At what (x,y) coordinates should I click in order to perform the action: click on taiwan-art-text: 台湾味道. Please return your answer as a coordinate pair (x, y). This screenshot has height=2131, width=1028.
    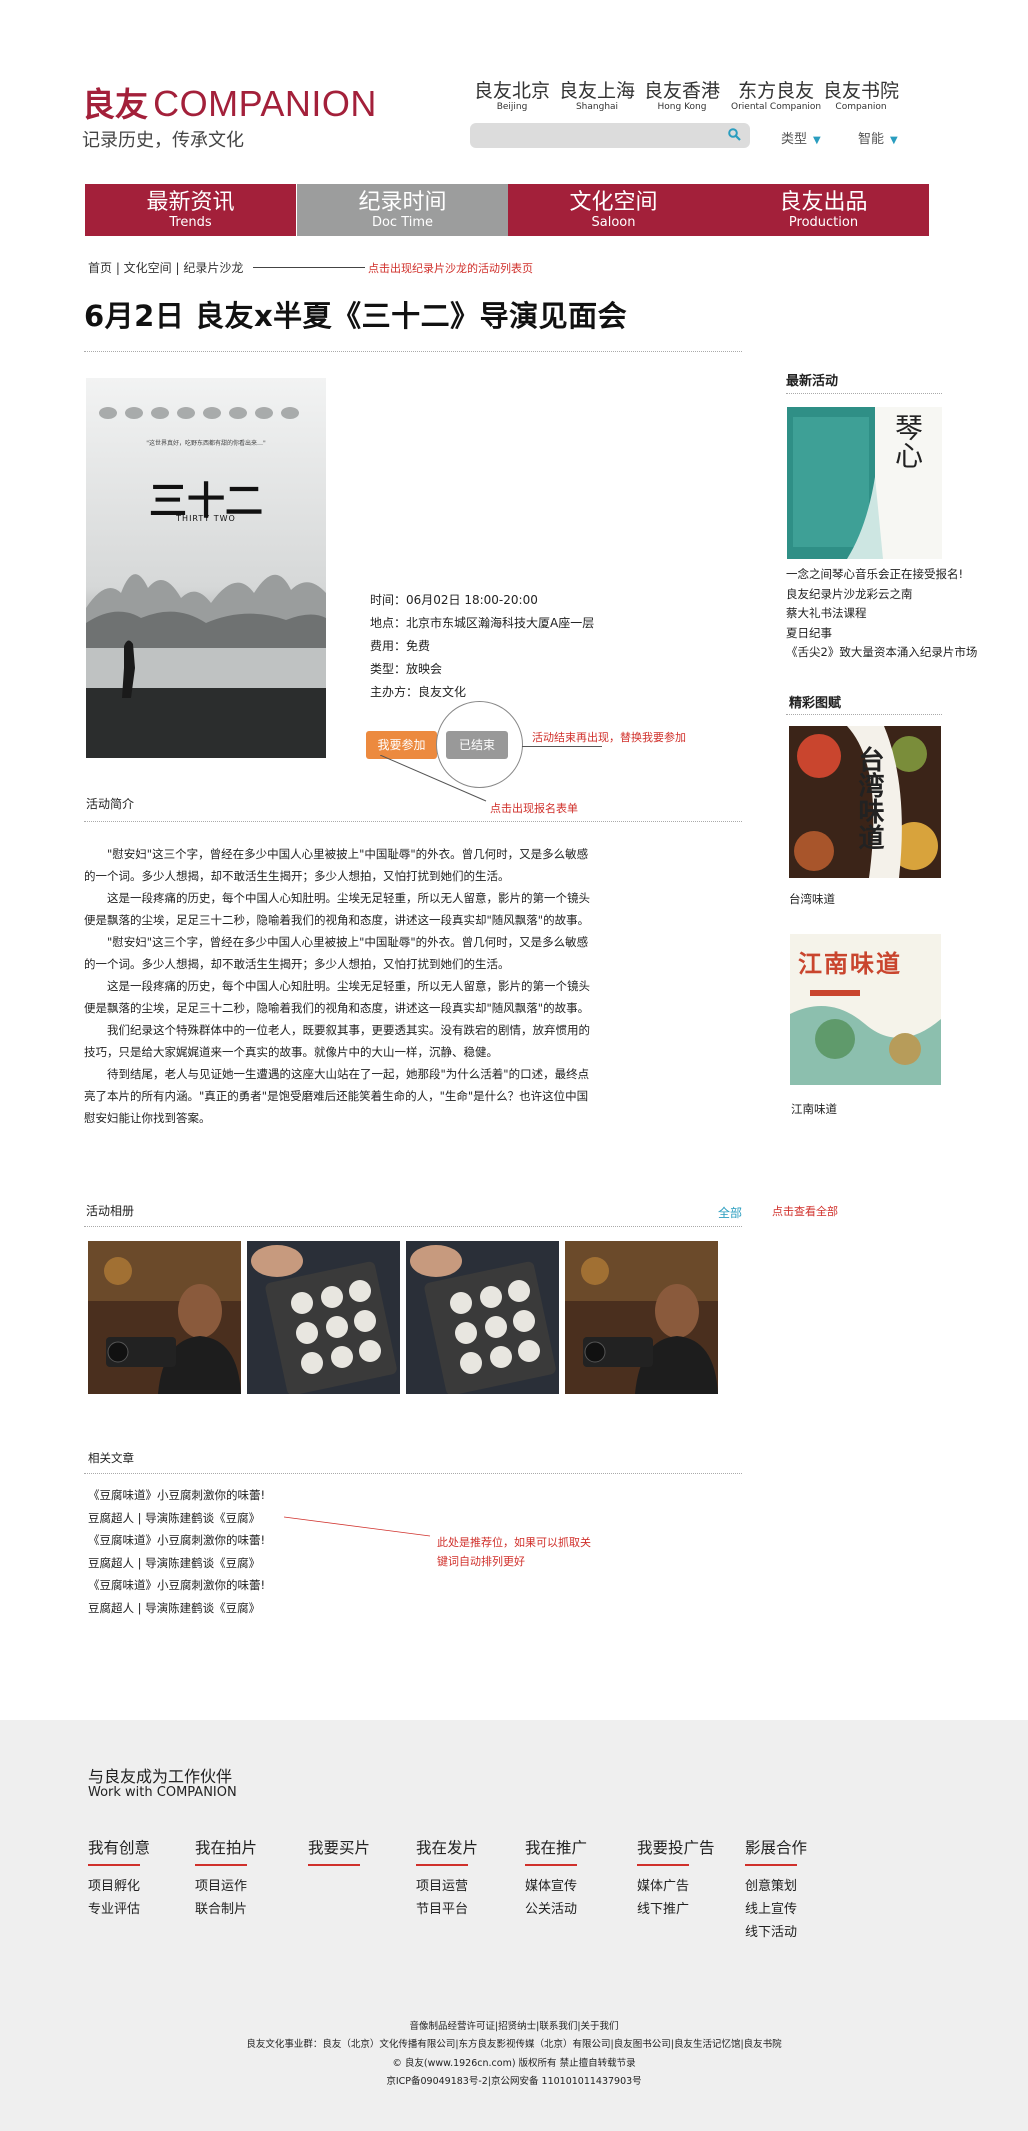
    Looking at the image, I should click on (869, 798).